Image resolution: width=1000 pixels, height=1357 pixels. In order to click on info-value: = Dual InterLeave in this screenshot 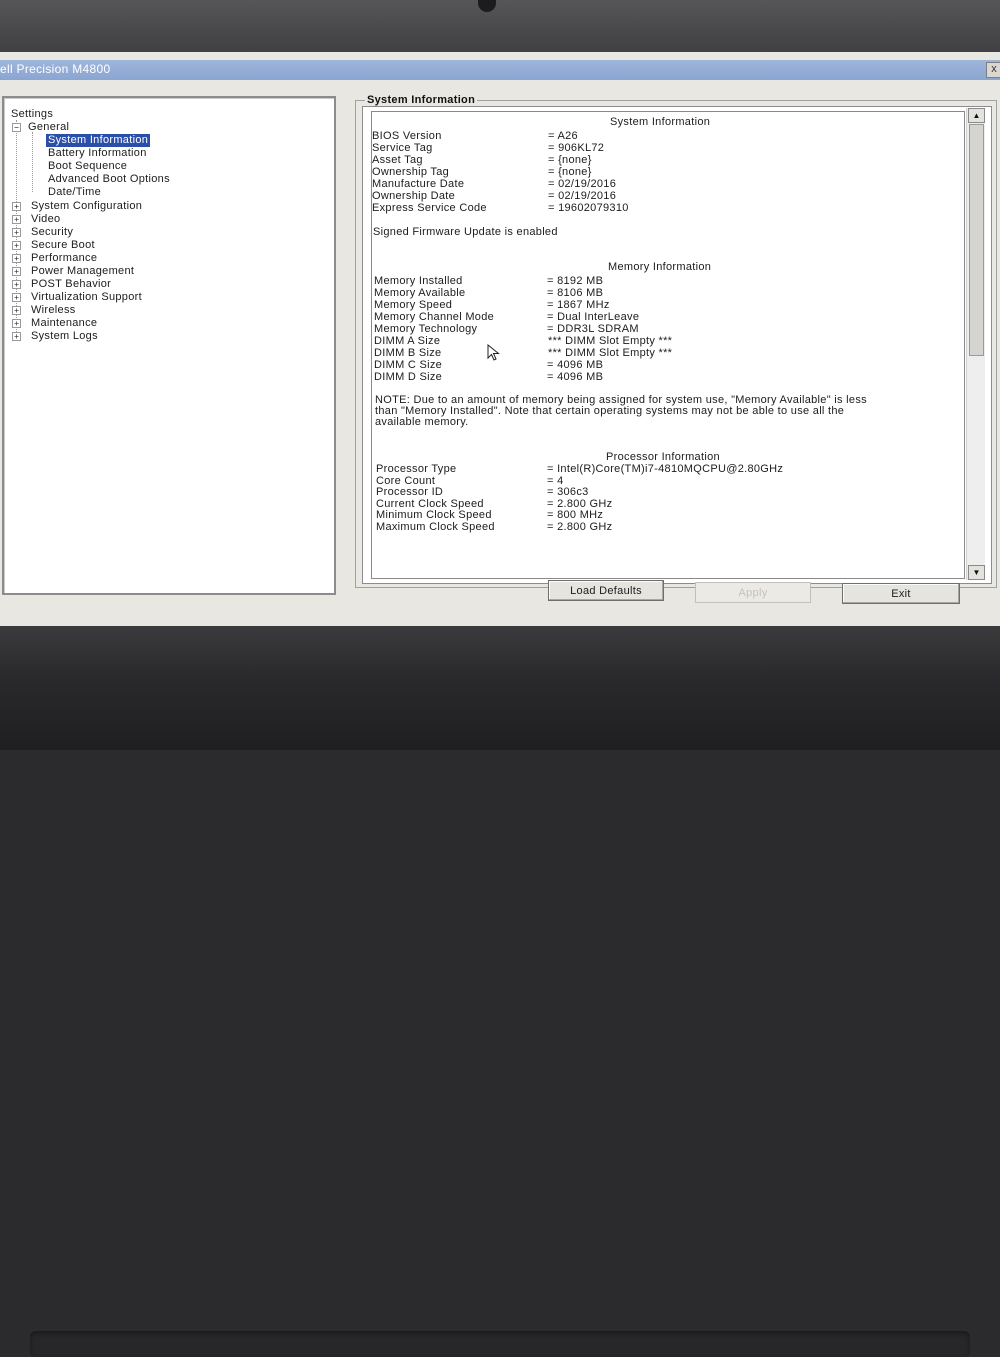, I will do `click(593, 317)`.